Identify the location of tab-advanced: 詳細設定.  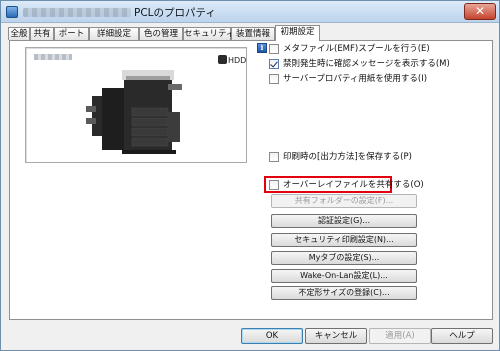
(114, 33).